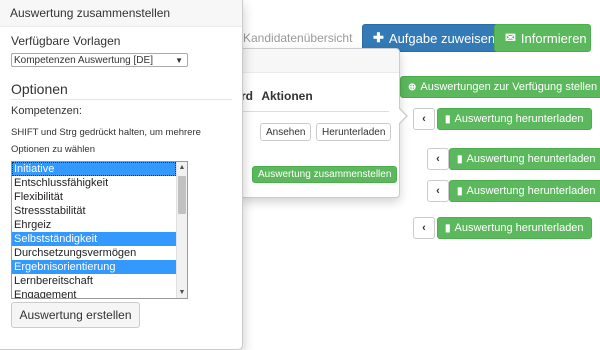 This screenshot has height=350, width=600. What do you see at coordinates (297, 38) in the screenshot?
I see `tab-kandidatenuebersicht: Kandidatenübersicht` at bounding box center [297, 38].